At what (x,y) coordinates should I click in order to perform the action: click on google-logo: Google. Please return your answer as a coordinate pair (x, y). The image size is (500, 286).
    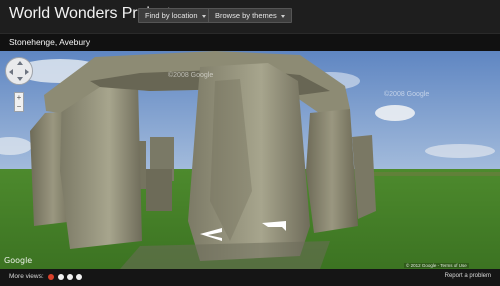
    Looking at the image, I should click on (18, 260).